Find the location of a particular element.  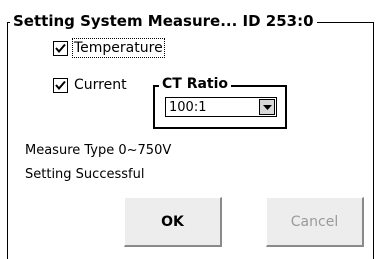

dialog-frame-right is located at coordinates (373, 140).